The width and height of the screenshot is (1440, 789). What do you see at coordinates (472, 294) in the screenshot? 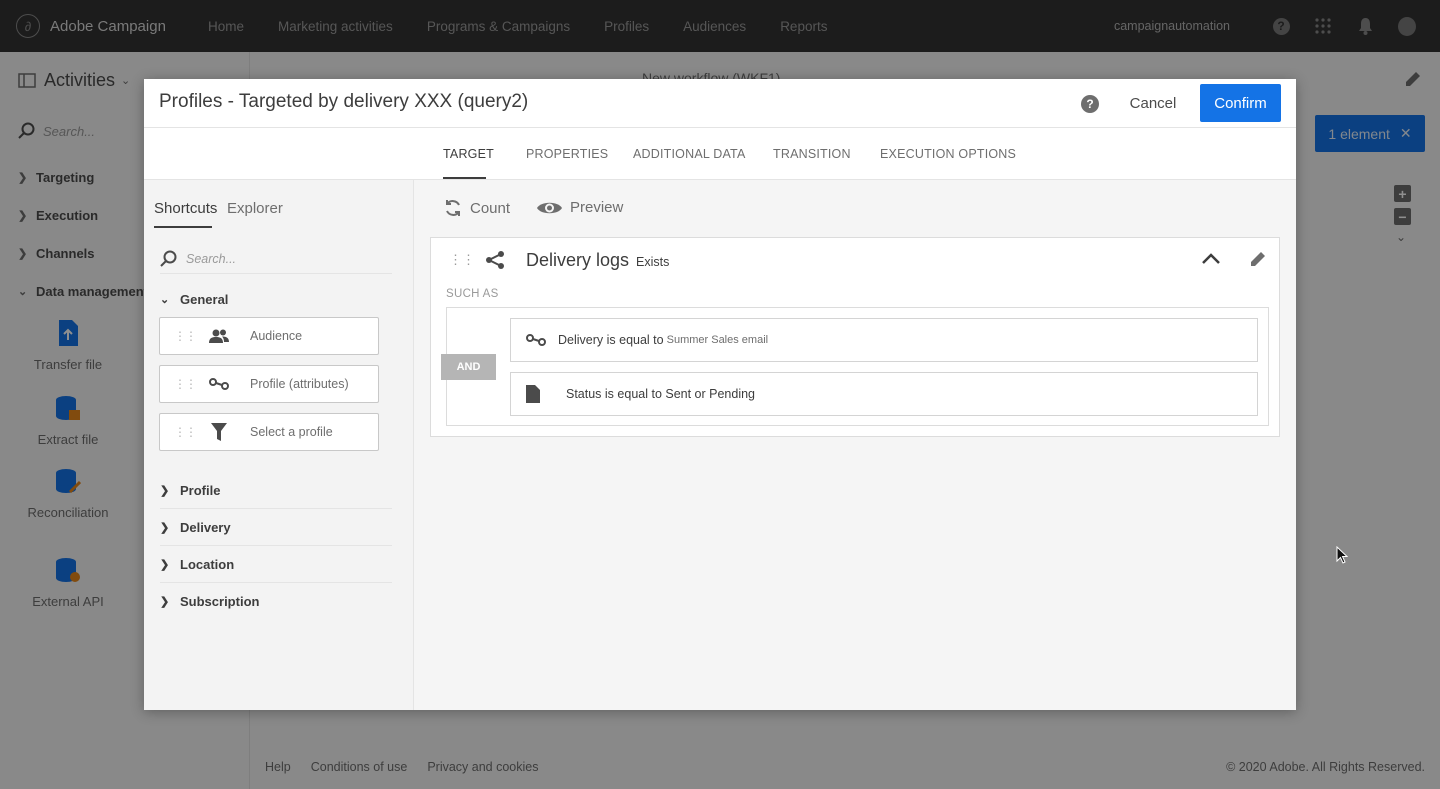
I see `such-as-label: SUCH AS` at bounding box center [472, 294].